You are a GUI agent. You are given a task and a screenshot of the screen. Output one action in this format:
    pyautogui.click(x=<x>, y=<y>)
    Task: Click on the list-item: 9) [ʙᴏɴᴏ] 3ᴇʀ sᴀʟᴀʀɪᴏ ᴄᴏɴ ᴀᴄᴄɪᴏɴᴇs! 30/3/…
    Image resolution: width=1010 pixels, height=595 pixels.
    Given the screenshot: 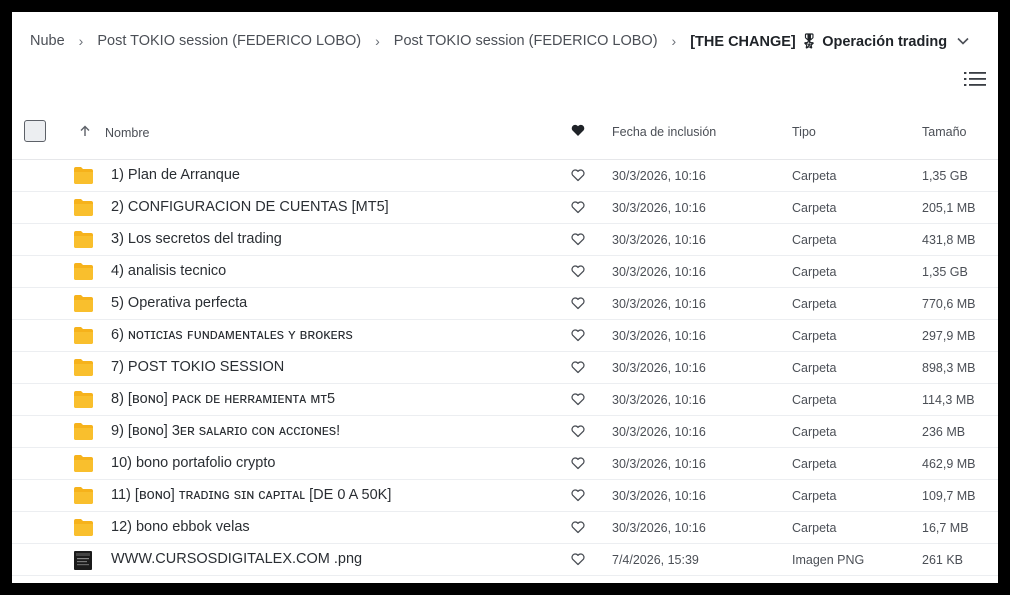 What is the action you would take?
    pyautogui.click(x=505, y=432)
    